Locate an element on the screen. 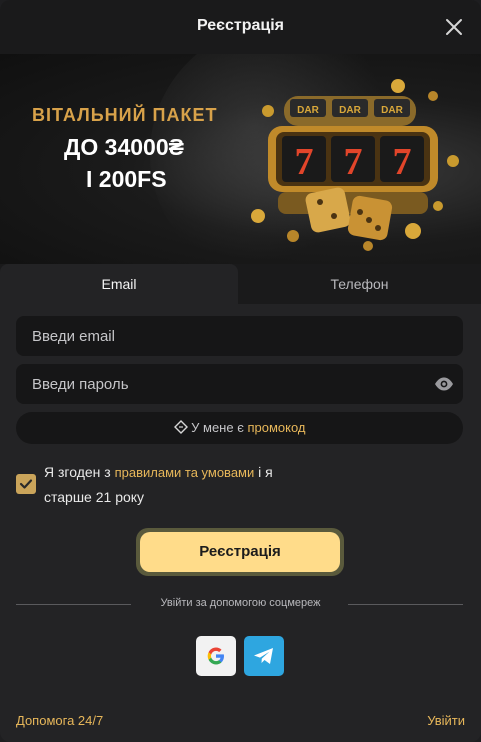 This screenshot has width=481, height=742. email-field-wrapper is located at coordinates (239, 336).